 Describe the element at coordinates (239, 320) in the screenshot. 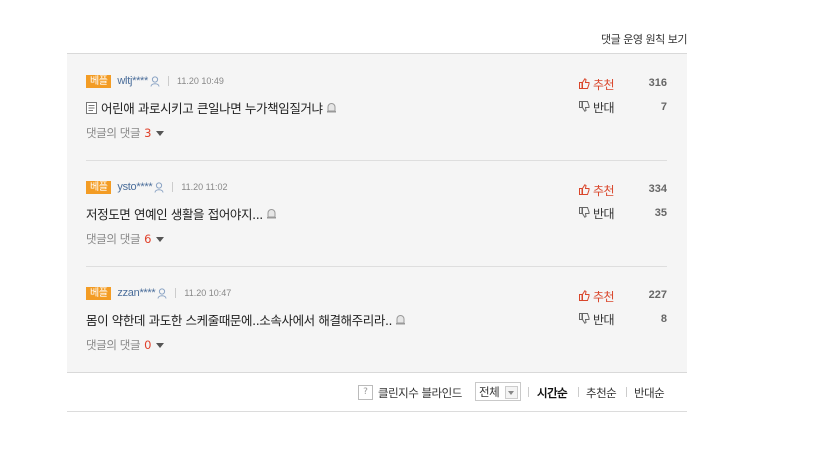

I see `comment-text: 몸이 약한데 과도한 스케줄때문에..소속사에서 해결해주리라..` at that location.